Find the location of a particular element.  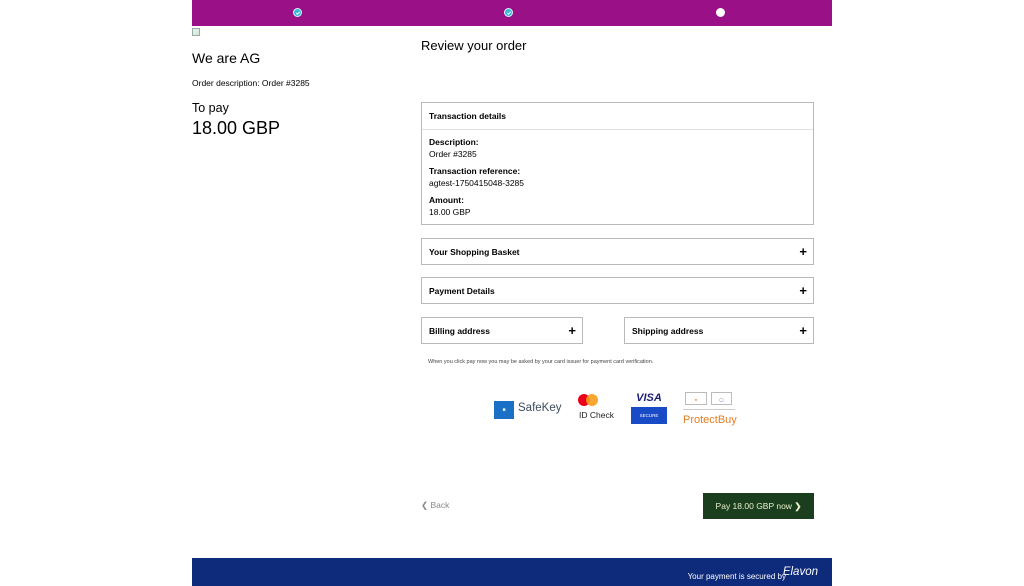

description-label: Description: is located at coordinates (454, 142).